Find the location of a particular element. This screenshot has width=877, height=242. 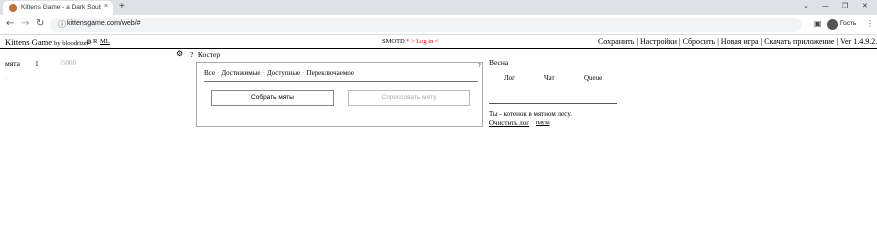

resource-catnip-value: 1 is located at coordinates (37, 63).